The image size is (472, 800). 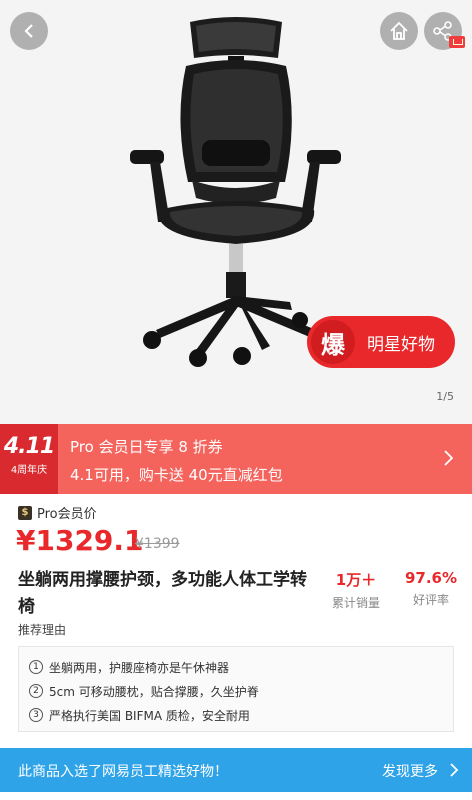 I want to click on reason-title: 推荐理由, so click(x=42, y=630).